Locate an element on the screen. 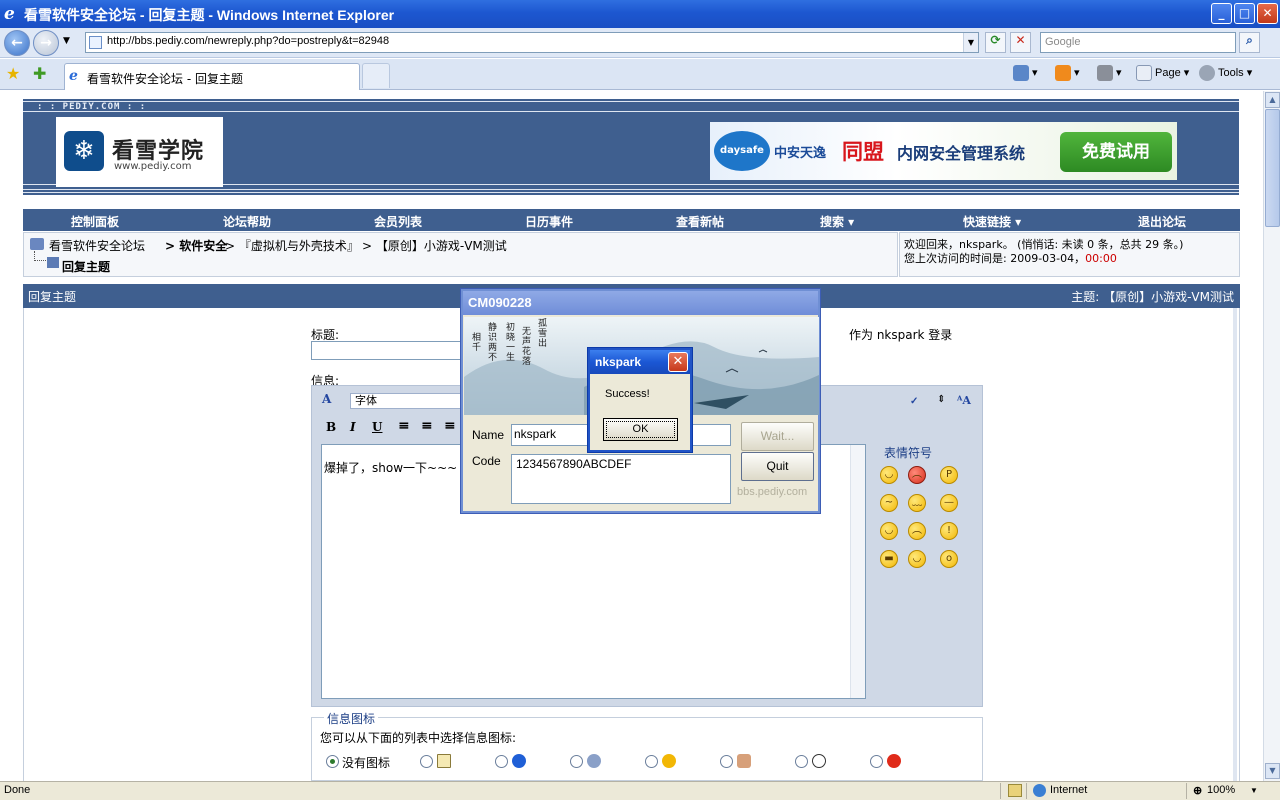 Image resolution: width=1280 pixels, height=800 pixels. align-left-icon: ≡ is located at coordinates (404, 426).